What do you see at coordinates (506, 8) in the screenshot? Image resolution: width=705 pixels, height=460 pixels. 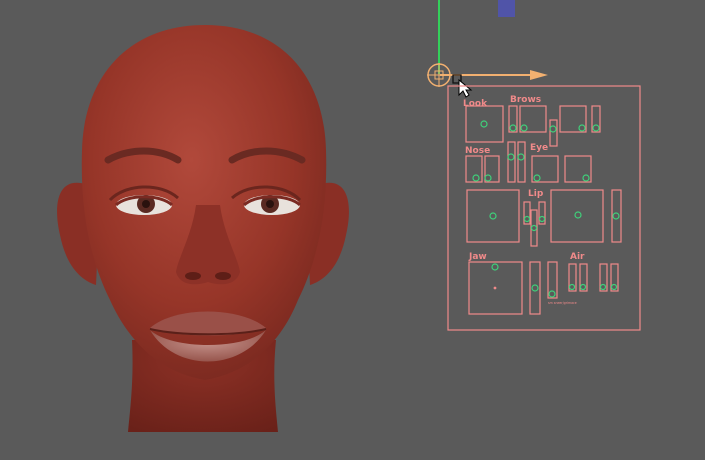 I see `blue-marker` at bounding box center [506, 8].